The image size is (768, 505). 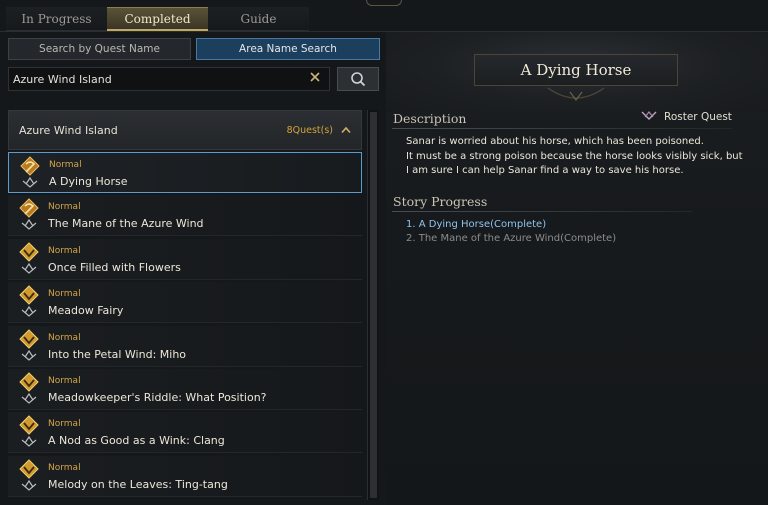 I want to click on ornament-icon, so click(x=576, y=94).